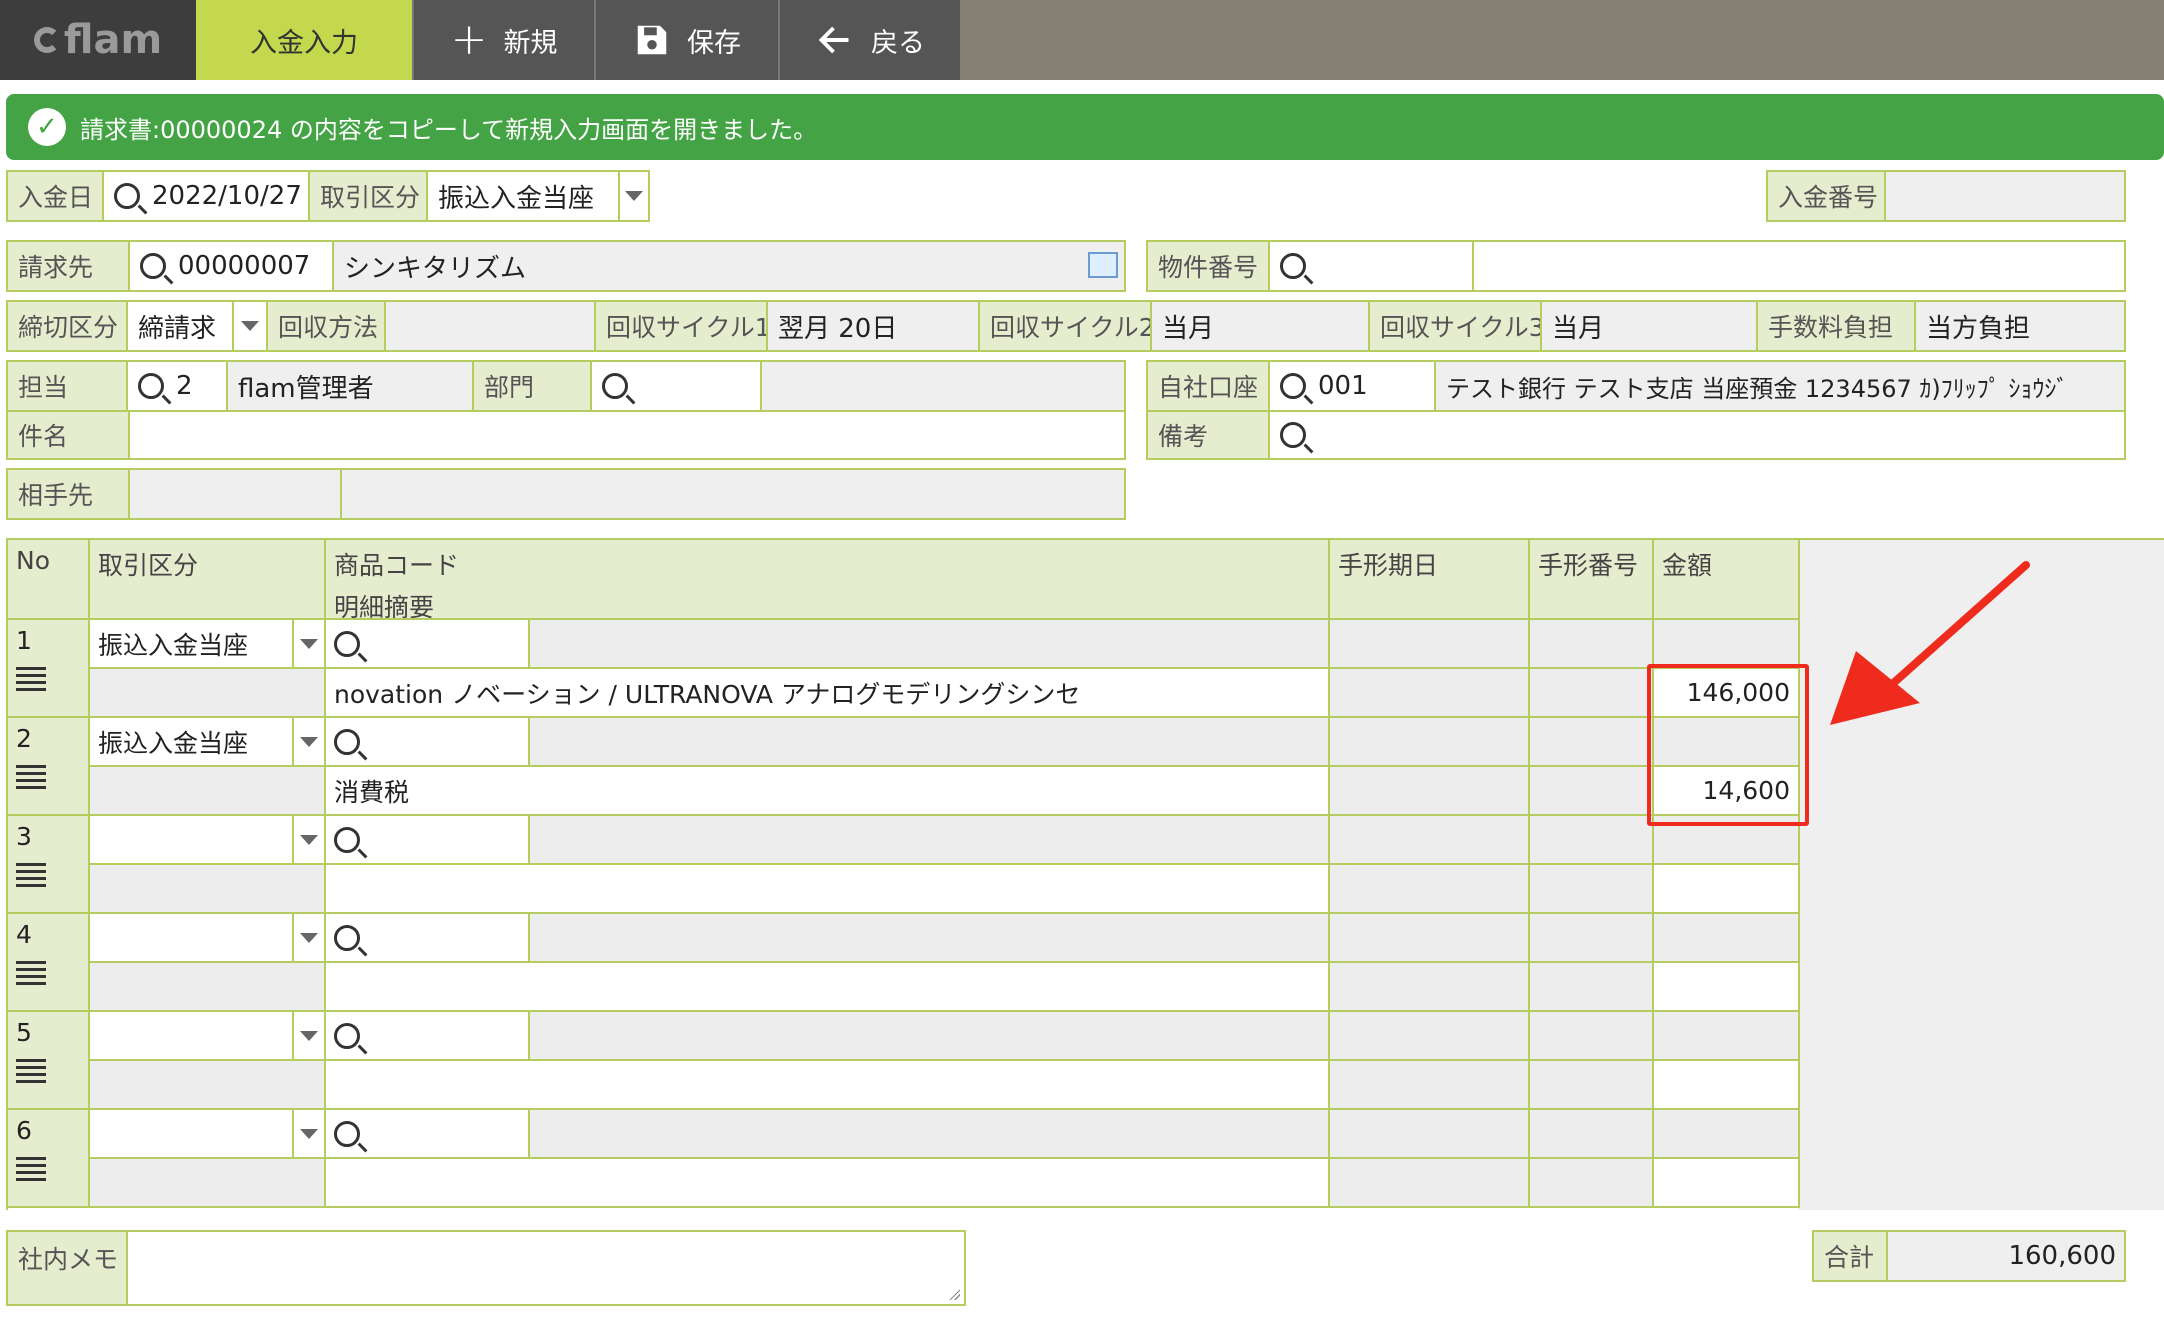  What do you see at coordinates (1454, 326) in the screenshot?
I see `cycle3-label: 回収サイクル3` at bounding box center [1454, 326].